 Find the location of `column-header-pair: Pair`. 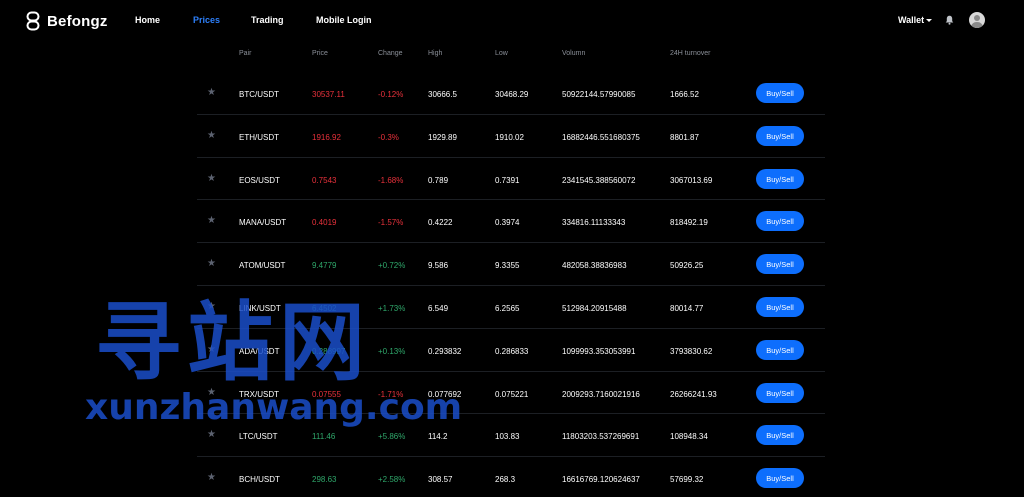

column-header-pair: Pair is located at coordinates (245, 53).